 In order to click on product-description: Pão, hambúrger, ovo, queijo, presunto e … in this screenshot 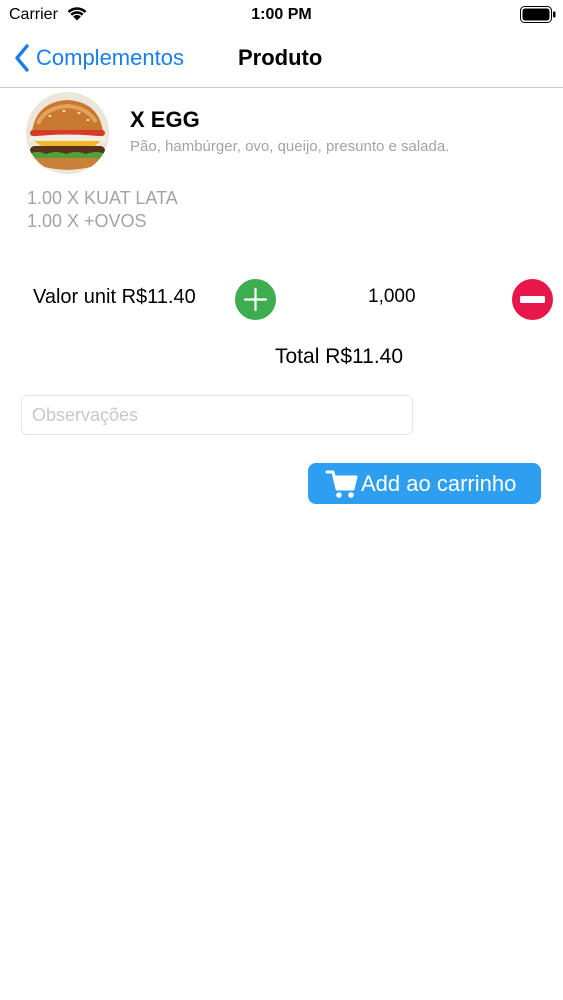, I will do `click(290, 146)`.